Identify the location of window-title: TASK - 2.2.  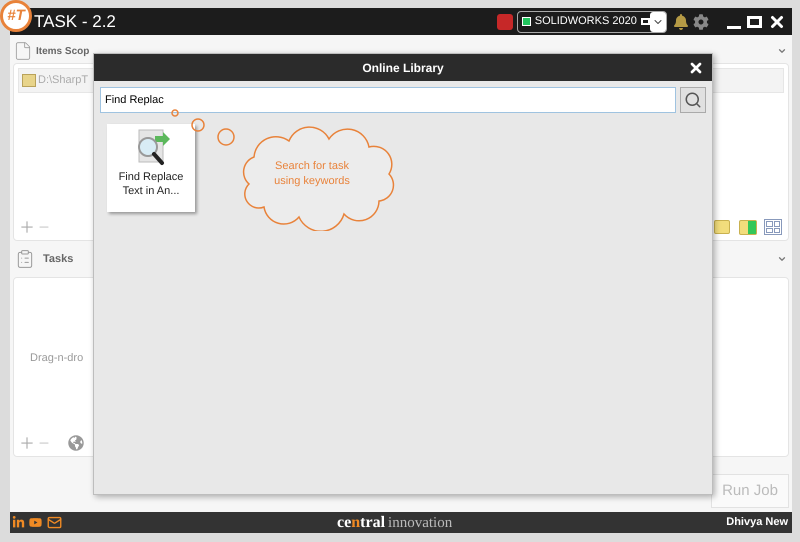
(75, 21).